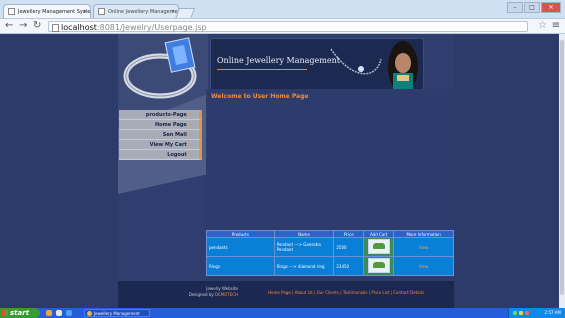 Image resolution: width=565 pixels, height=318 pixels. I want to click on column-header: Products, so click(240, 234).